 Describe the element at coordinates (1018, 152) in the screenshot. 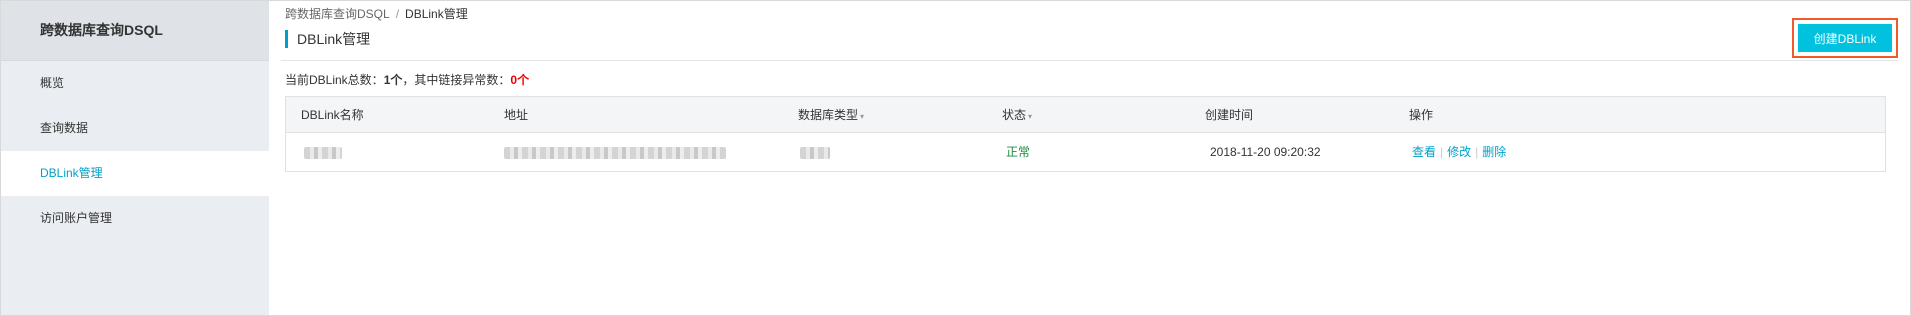

I see `cell-status: 正常` at that location.